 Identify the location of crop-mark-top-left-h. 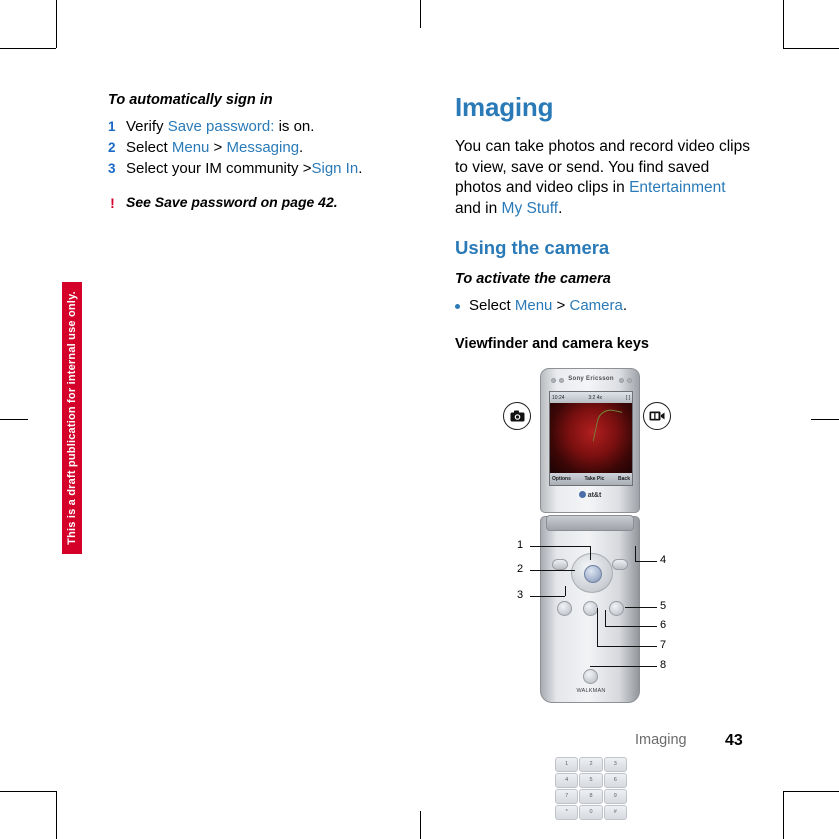
(28, 48).